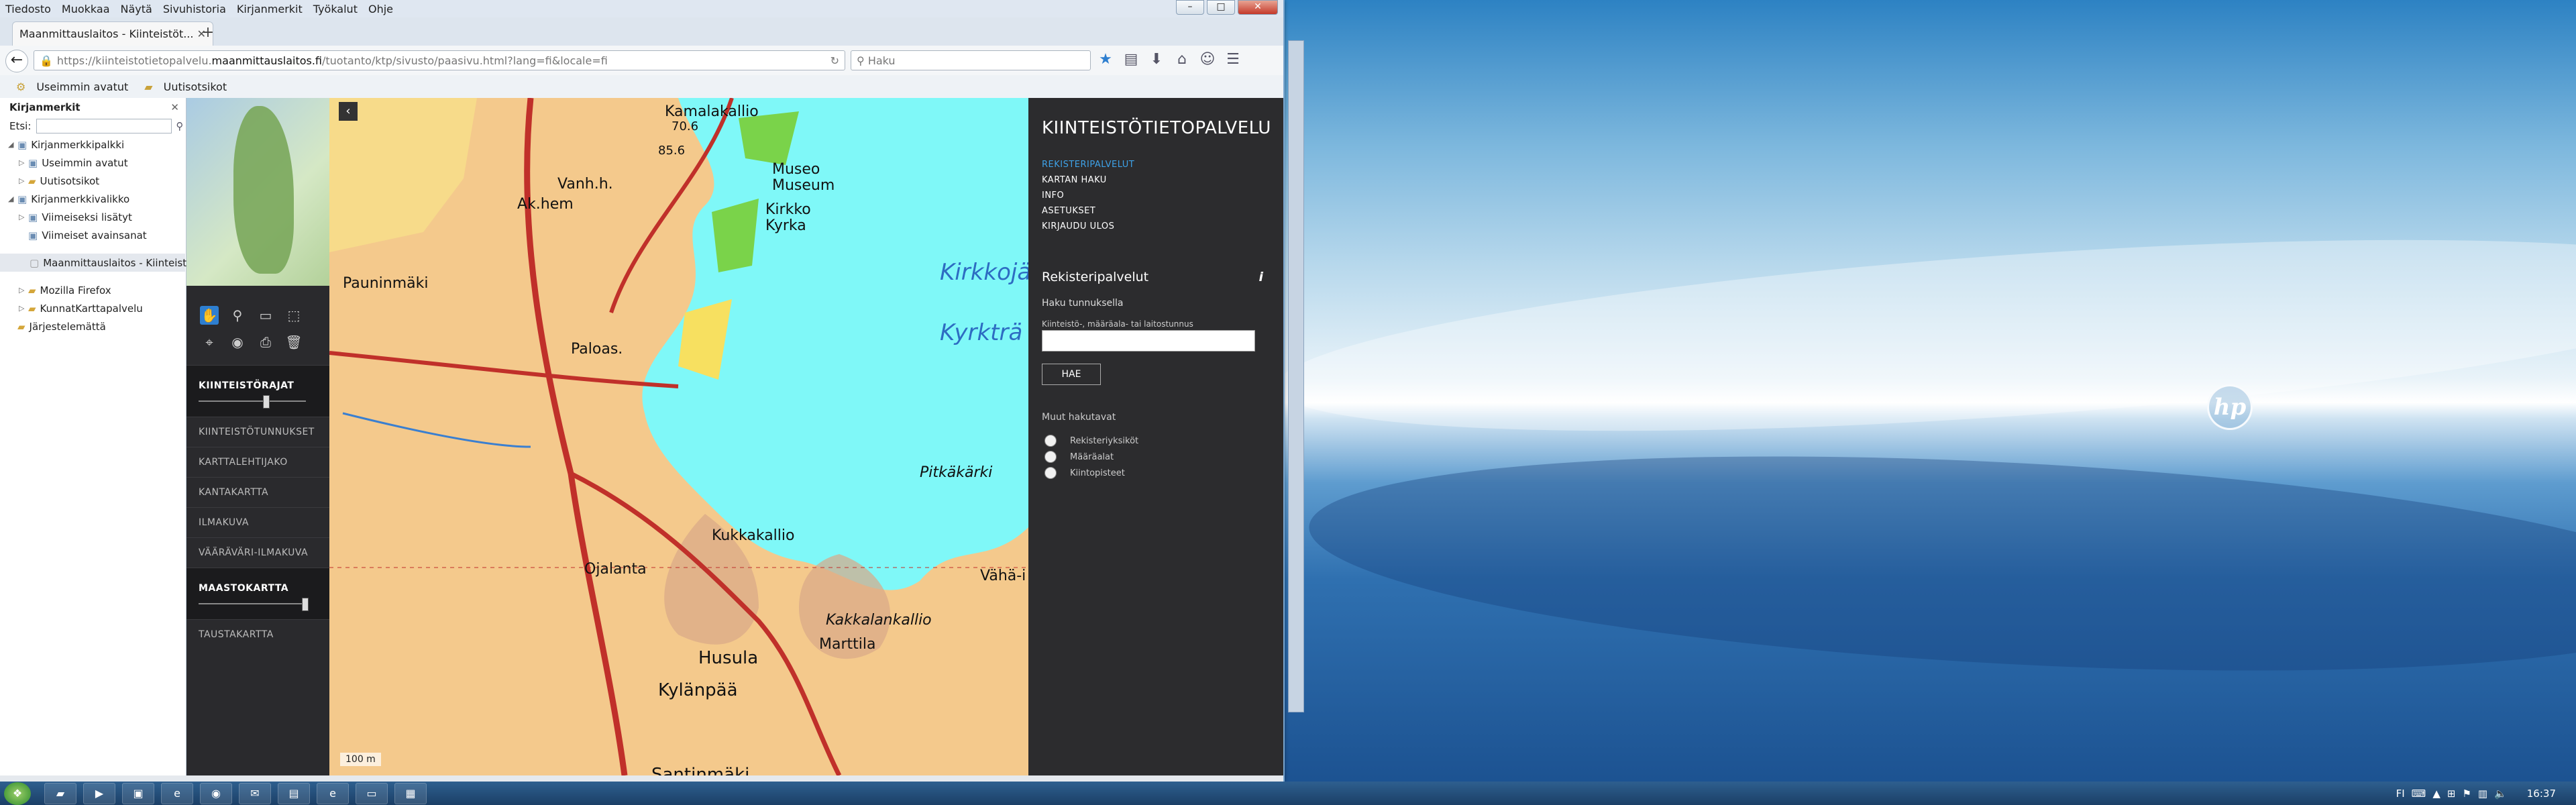 This screenshot has height=805, width=2576. What do you see at coordinates (372, 793) in the screenshot?
I see `window-icon: ▭` at bounding box center [372, 793].